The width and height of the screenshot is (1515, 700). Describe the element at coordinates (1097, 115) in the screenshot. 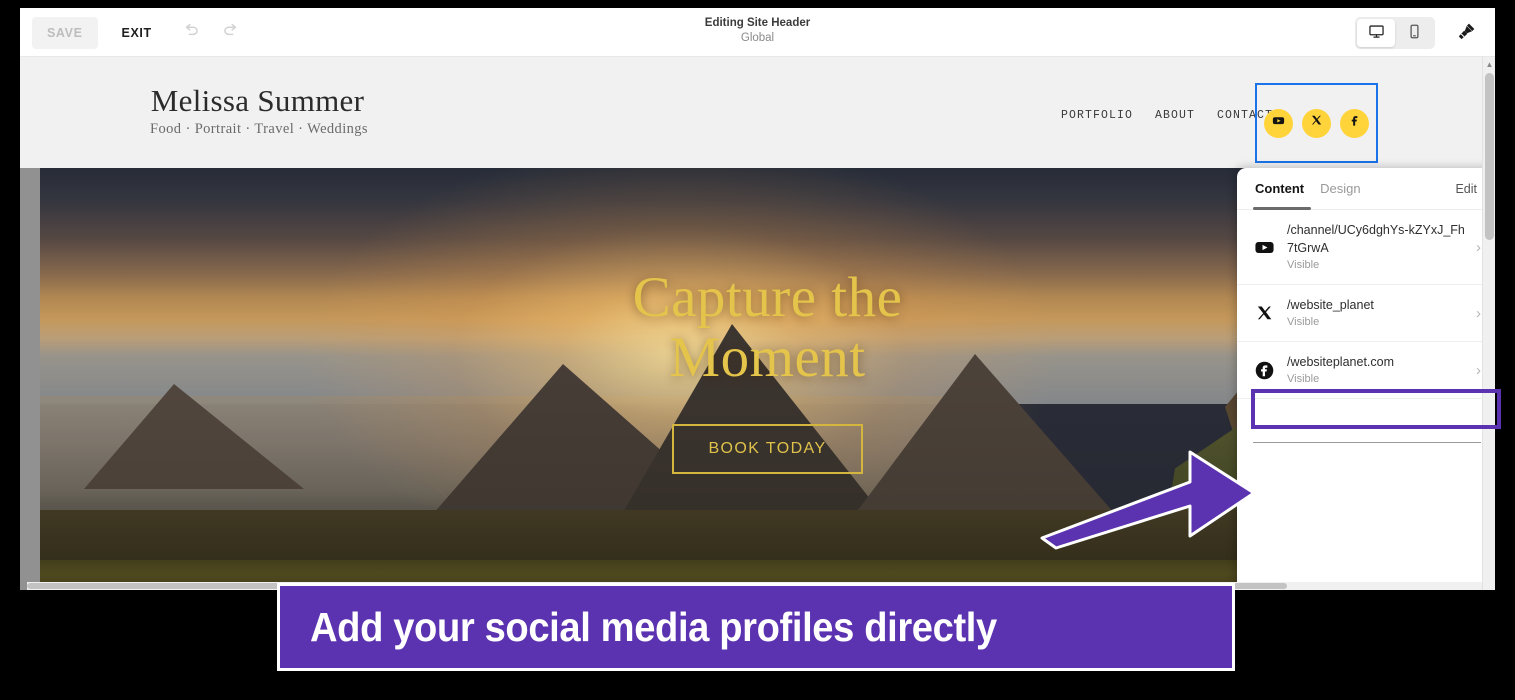

I see `nav-item-portfolio: PORTFOLIO` at that location.